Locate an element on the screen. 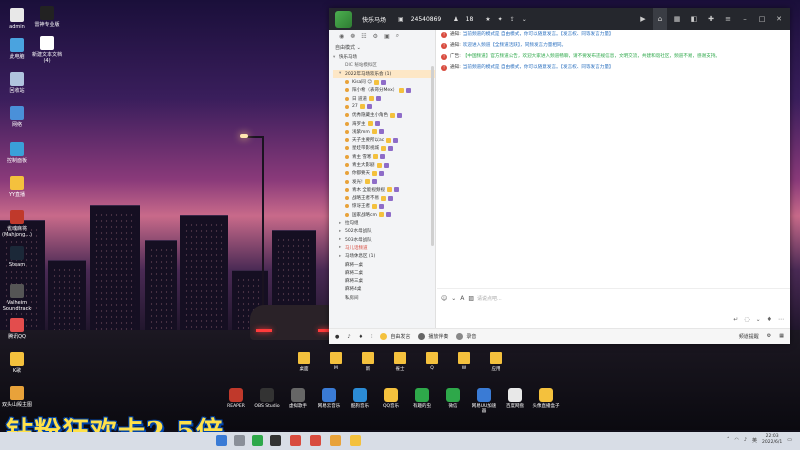 The image size is (800, 450). wps-icon is located at coordinates (295, 440).